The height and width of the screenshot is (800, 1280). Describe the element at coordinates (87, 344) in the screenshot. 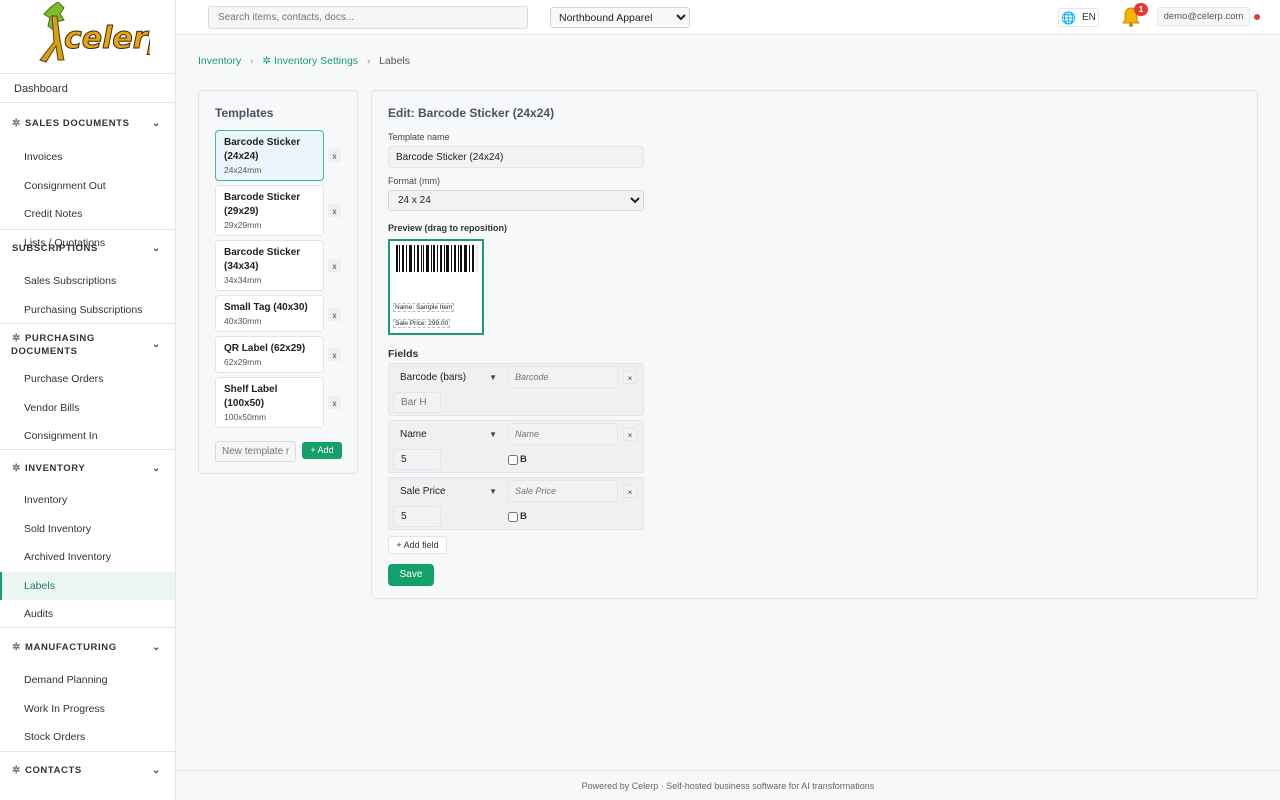

I see `section-toggle-purchasing-documents: ✲ PURCHASING DOCUMENTS ⌄` at that location.